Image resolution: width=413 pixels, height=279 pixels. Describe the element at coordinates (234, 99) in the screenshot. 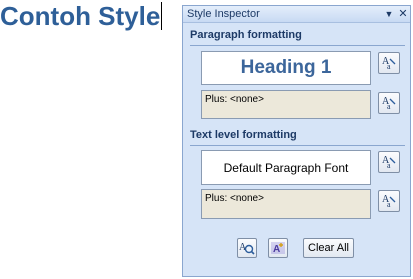

I see `paragraph-plus-text: Plus: <none>` at that location.